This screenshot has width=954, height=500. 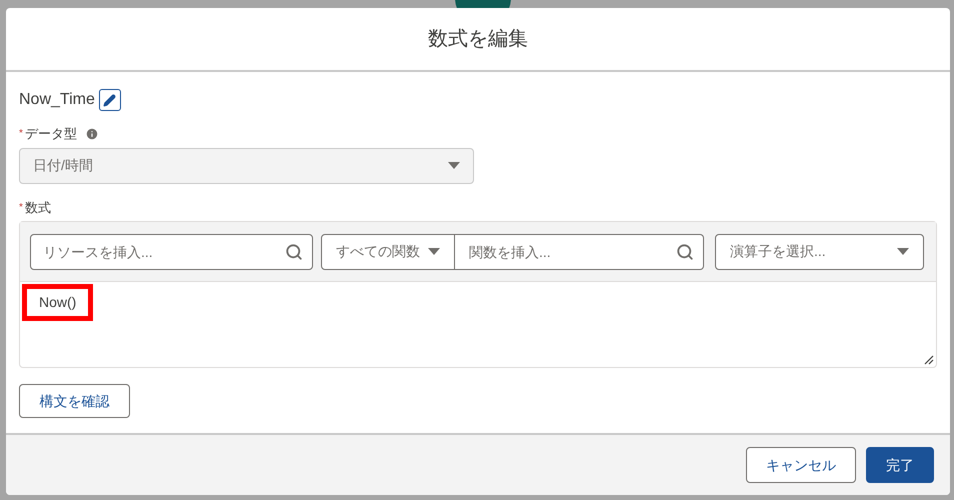 What do you see at coordinates (478, 39) in the screenshot?
I see `modal-title: 数式を編集` at bounding box center [478, 39].